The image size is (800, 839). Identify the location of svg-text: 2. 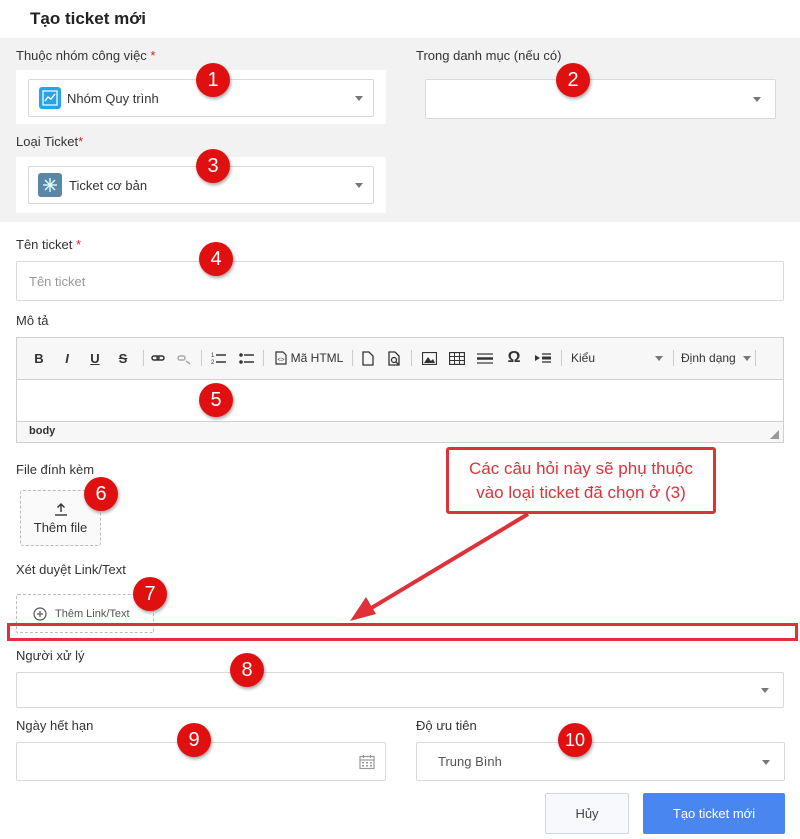
(213, 362).